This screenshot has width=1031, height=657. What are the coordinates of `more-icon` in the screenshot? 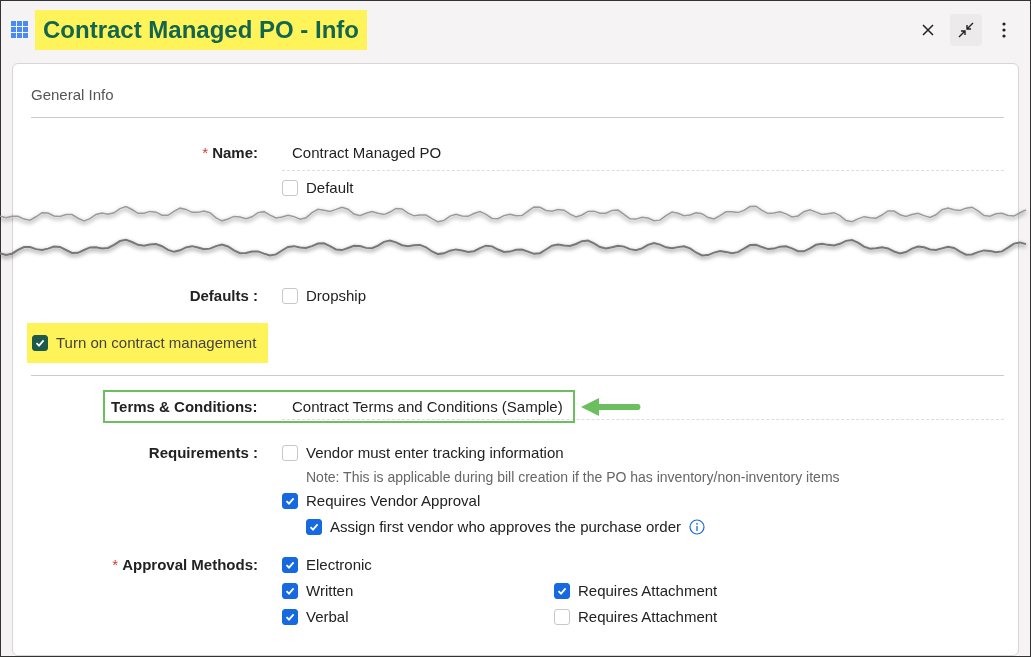 It's located at (1004, 30).